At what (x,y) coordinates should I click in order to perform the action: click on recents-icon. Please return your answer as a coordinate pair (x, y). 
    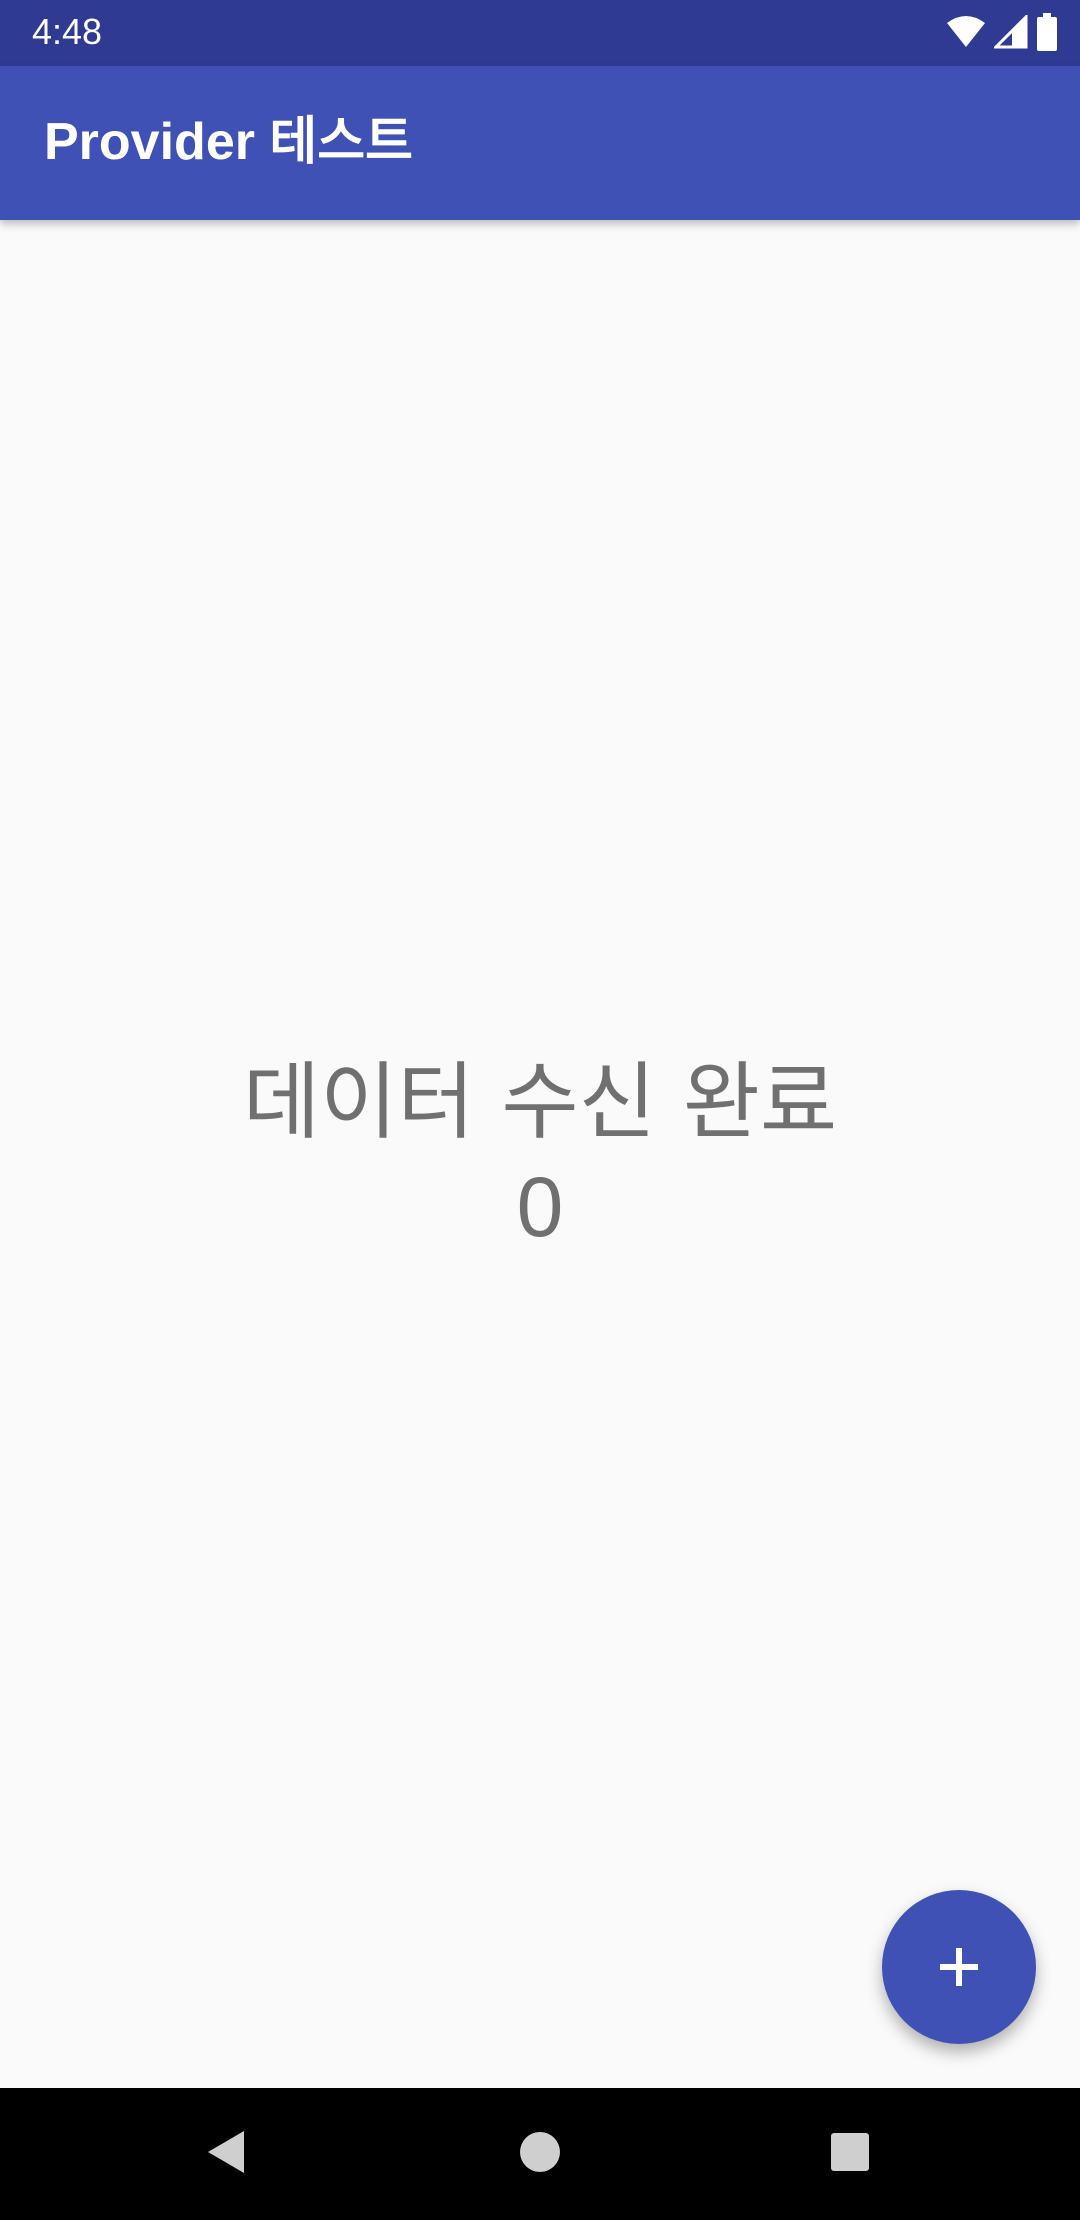
    Looking at the image, I should click on (850, 2154).